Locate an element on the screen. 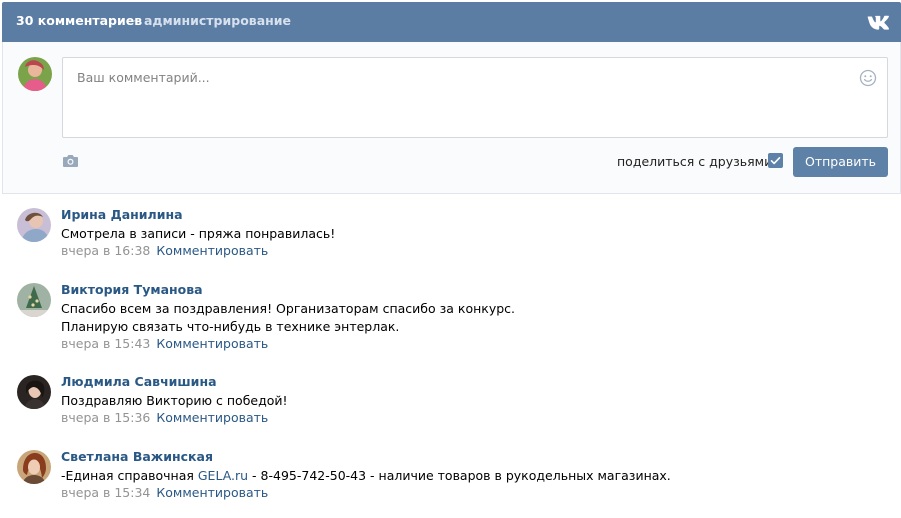 The width and height of the screenshot is (901, 518). check-icon is located at coordinates (775, 161).